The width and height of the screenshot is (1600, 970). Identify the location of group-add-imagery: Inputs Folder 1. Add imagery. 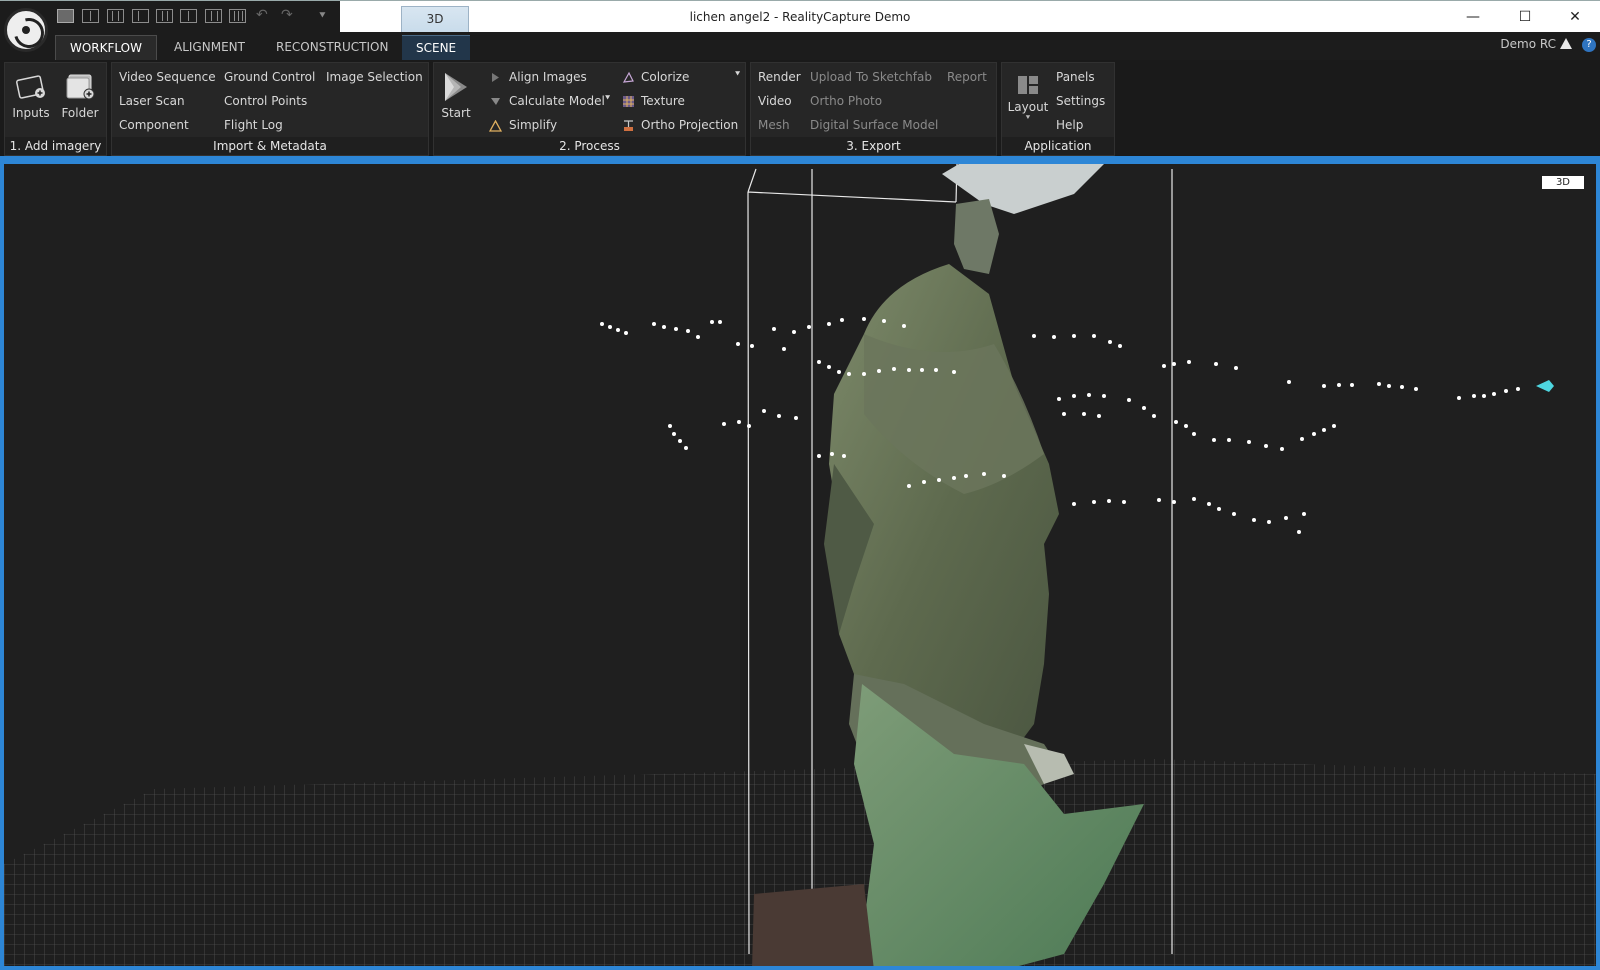
(55, 109).